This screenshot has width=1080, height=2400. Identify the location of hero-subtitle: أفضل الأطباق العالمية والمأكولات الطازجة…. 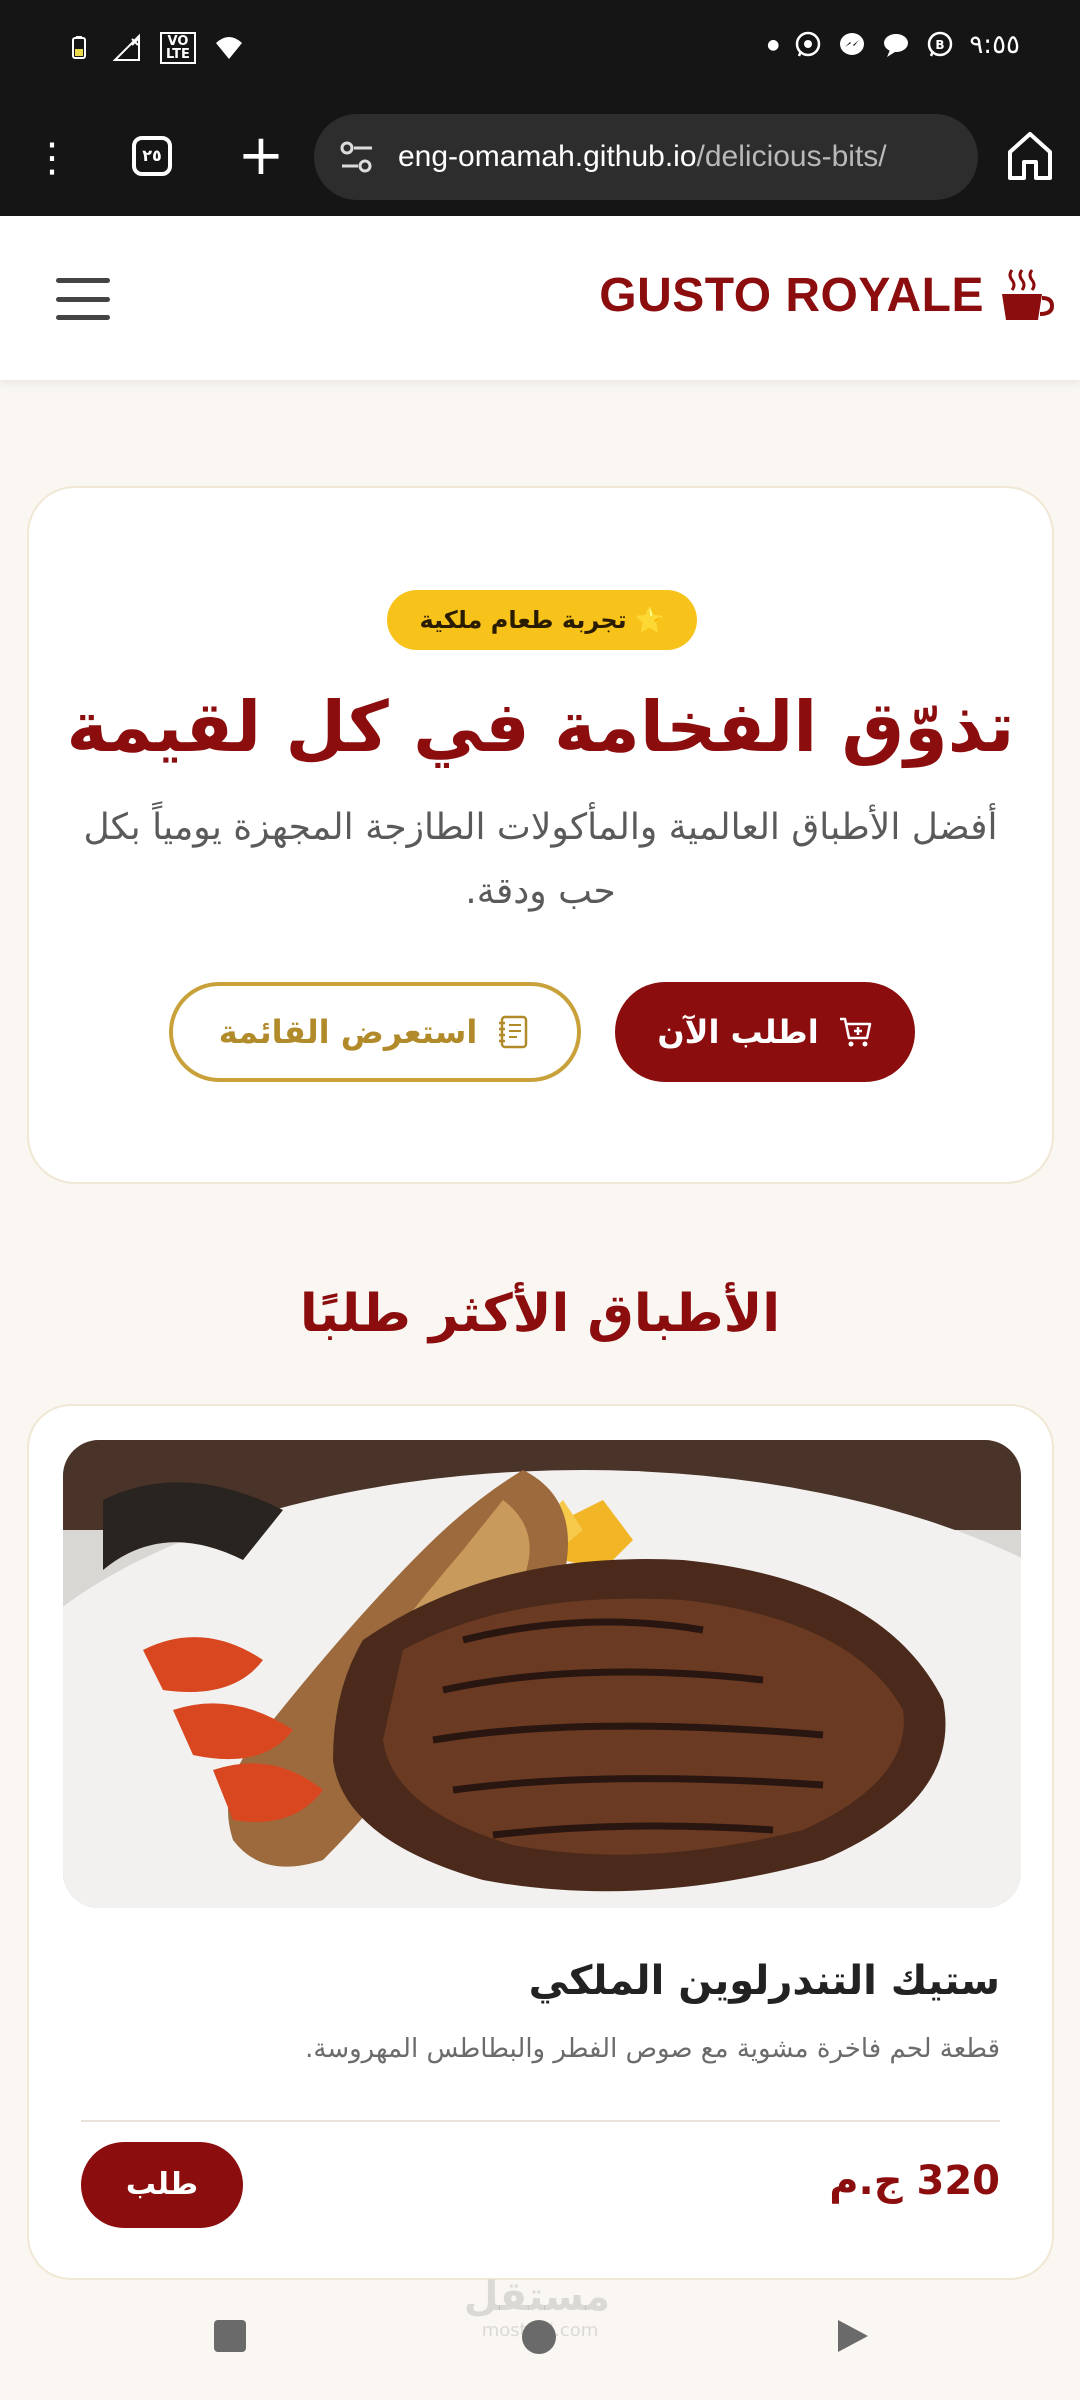
(540, 859).